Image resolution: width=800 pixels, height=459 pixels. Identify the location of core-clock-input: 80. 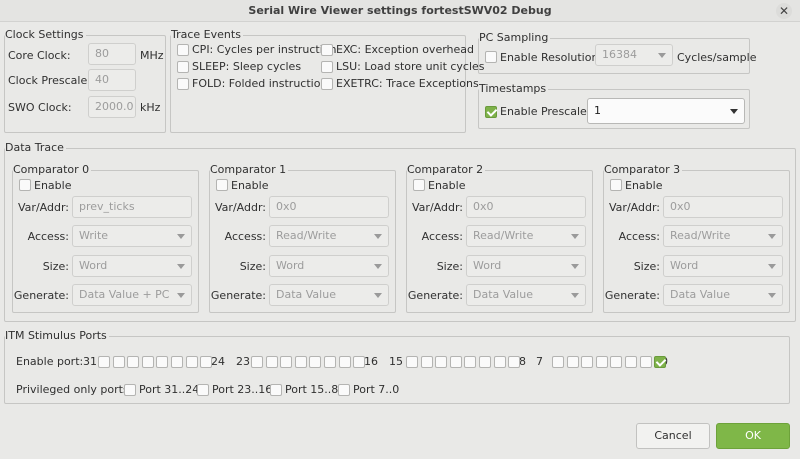
(112, 54).